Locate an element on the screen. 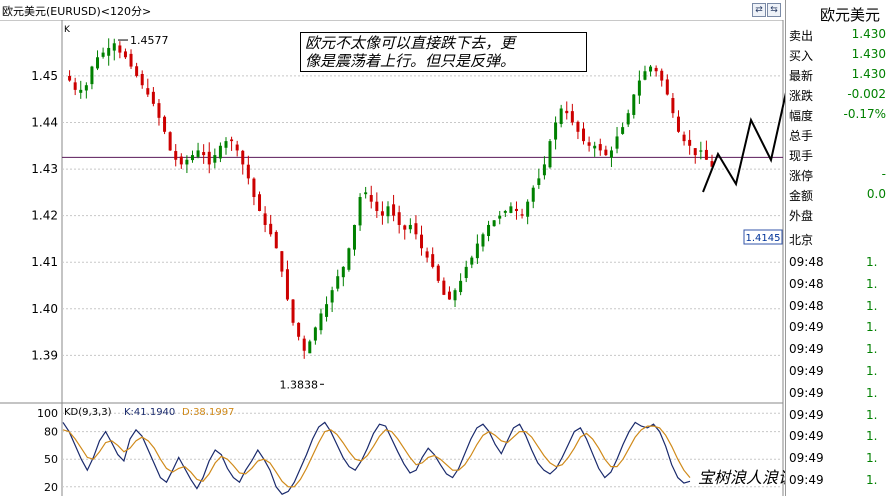  quote-label: 最新 is located at coordinates (801, 76).